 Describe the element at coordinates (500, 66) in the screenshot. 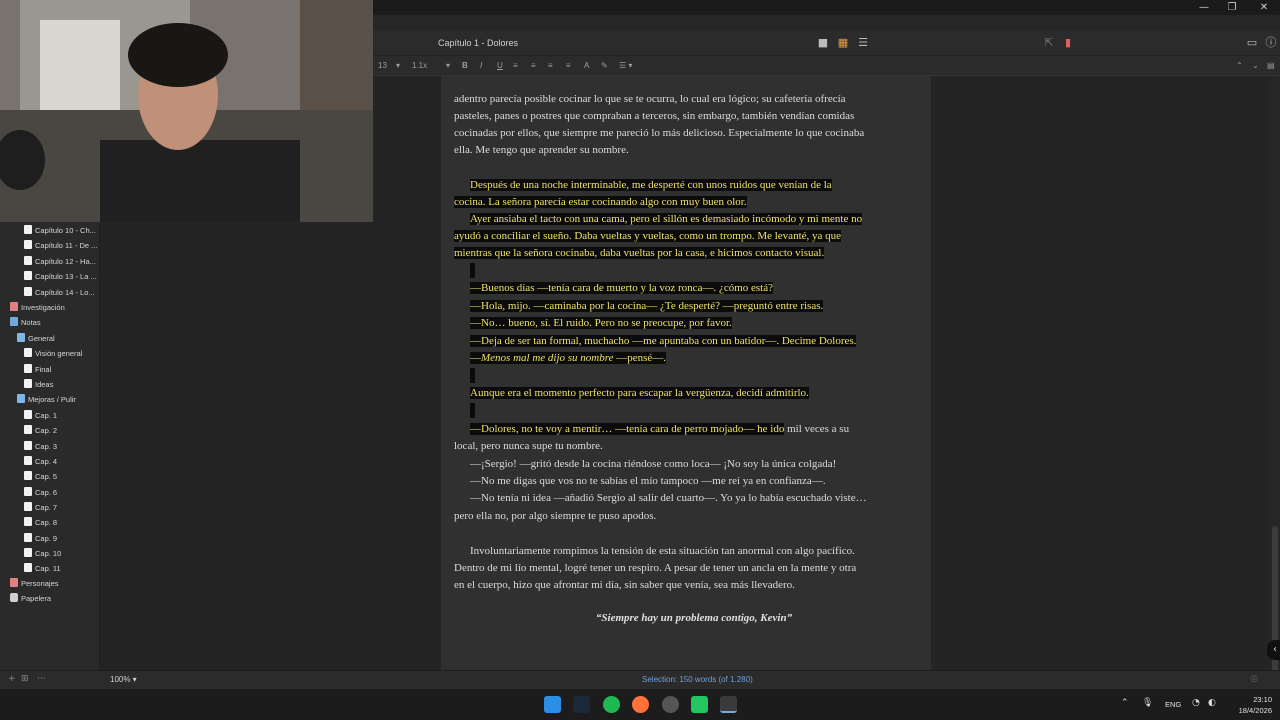

I see `underline-button: U` at that location.